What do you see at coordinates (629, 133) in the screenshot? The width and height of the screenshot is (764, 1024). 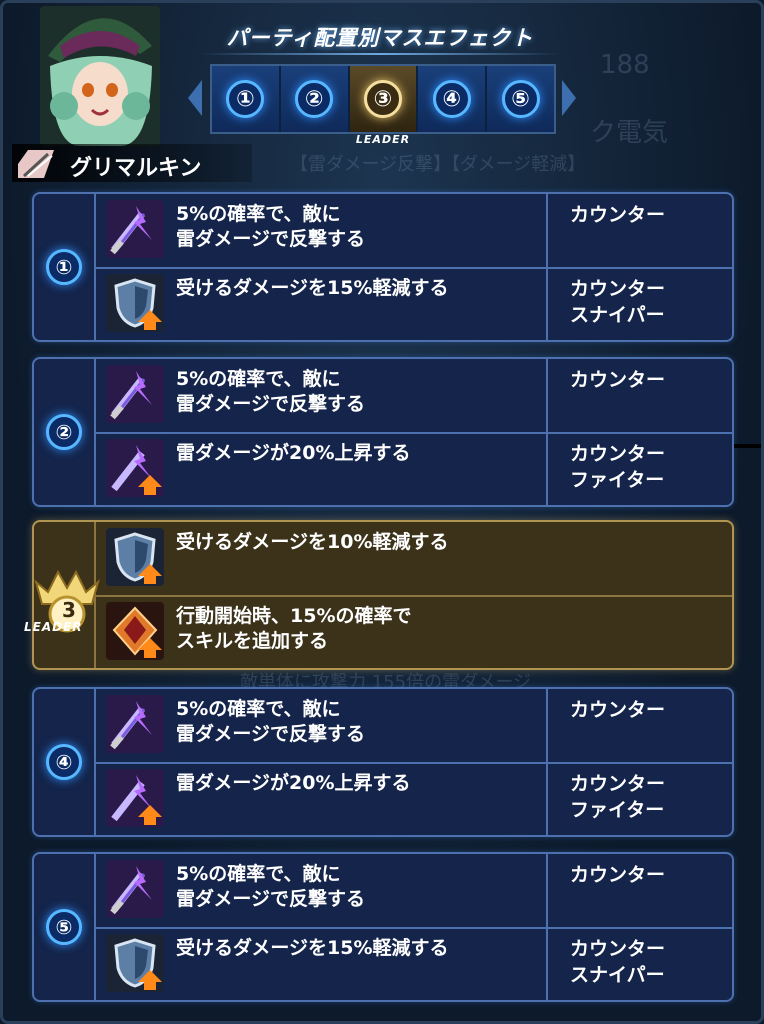 I see `bg-text-a: ク電気` at bounding box center [629, 133].